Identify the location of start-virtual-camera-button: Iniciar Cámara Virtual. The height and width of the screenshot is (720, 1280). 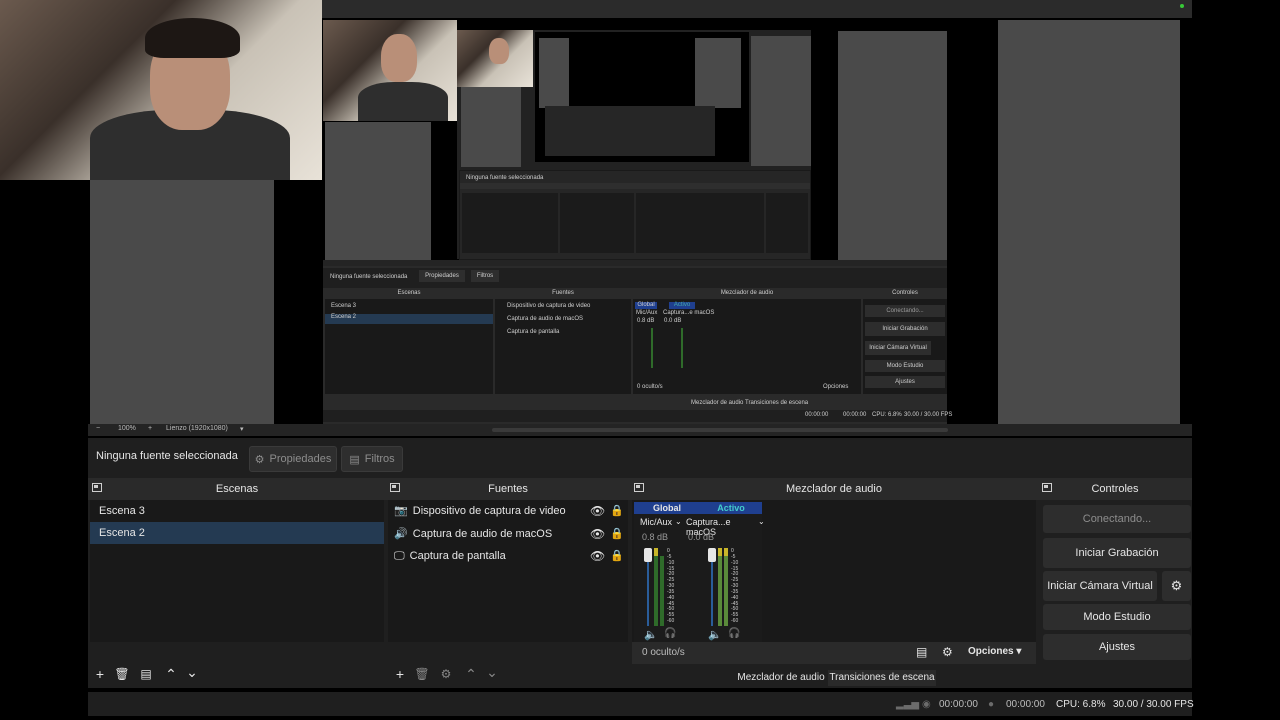
(1100, 586).